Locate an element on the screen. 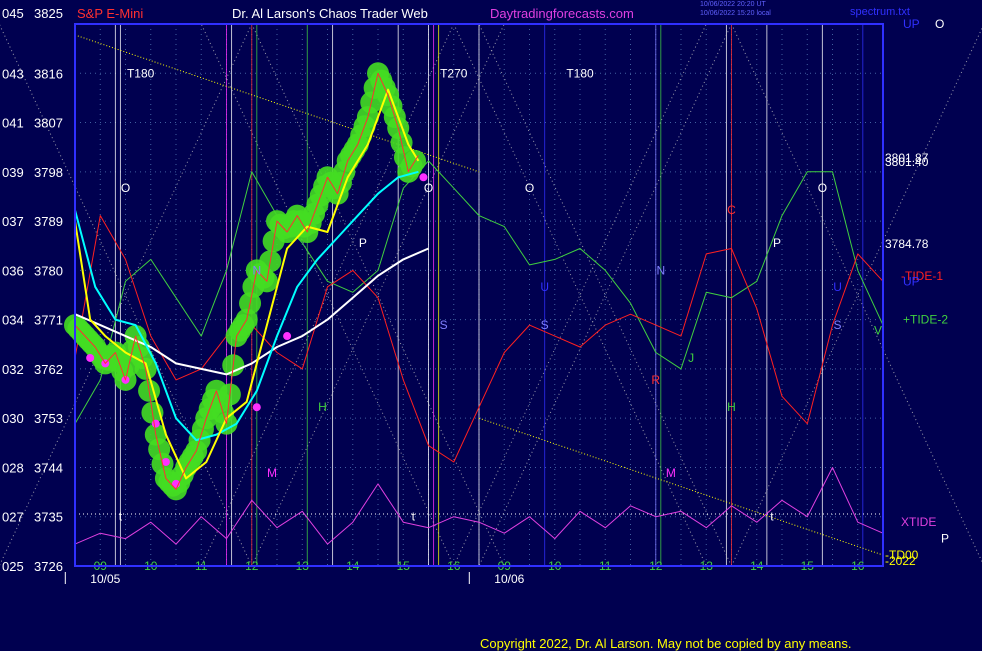  right-side-label: P is located at coordinates (945, 539).